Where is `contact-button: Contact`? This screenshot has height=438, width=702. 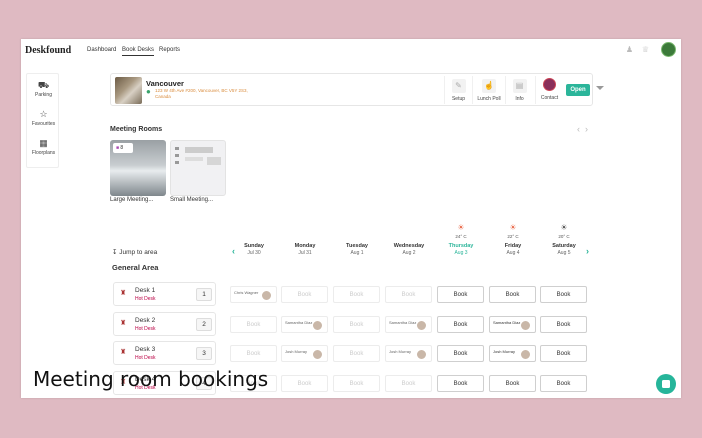
contact-button: Contact is located at coordinates (549, 90).